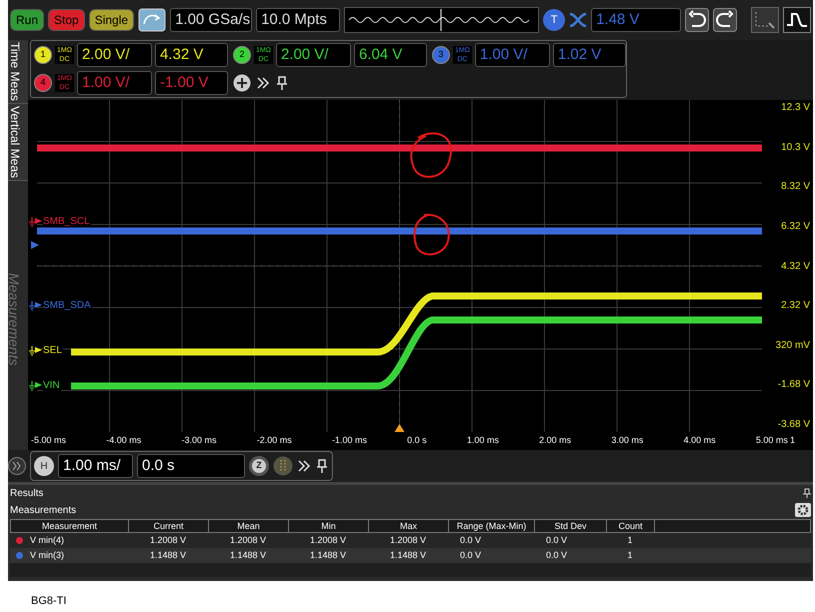  What do you see at coordinates (191, 83) in the screenshot?
I see `channel-offset-field: -1.00 V` at bounding box center [191, 83].